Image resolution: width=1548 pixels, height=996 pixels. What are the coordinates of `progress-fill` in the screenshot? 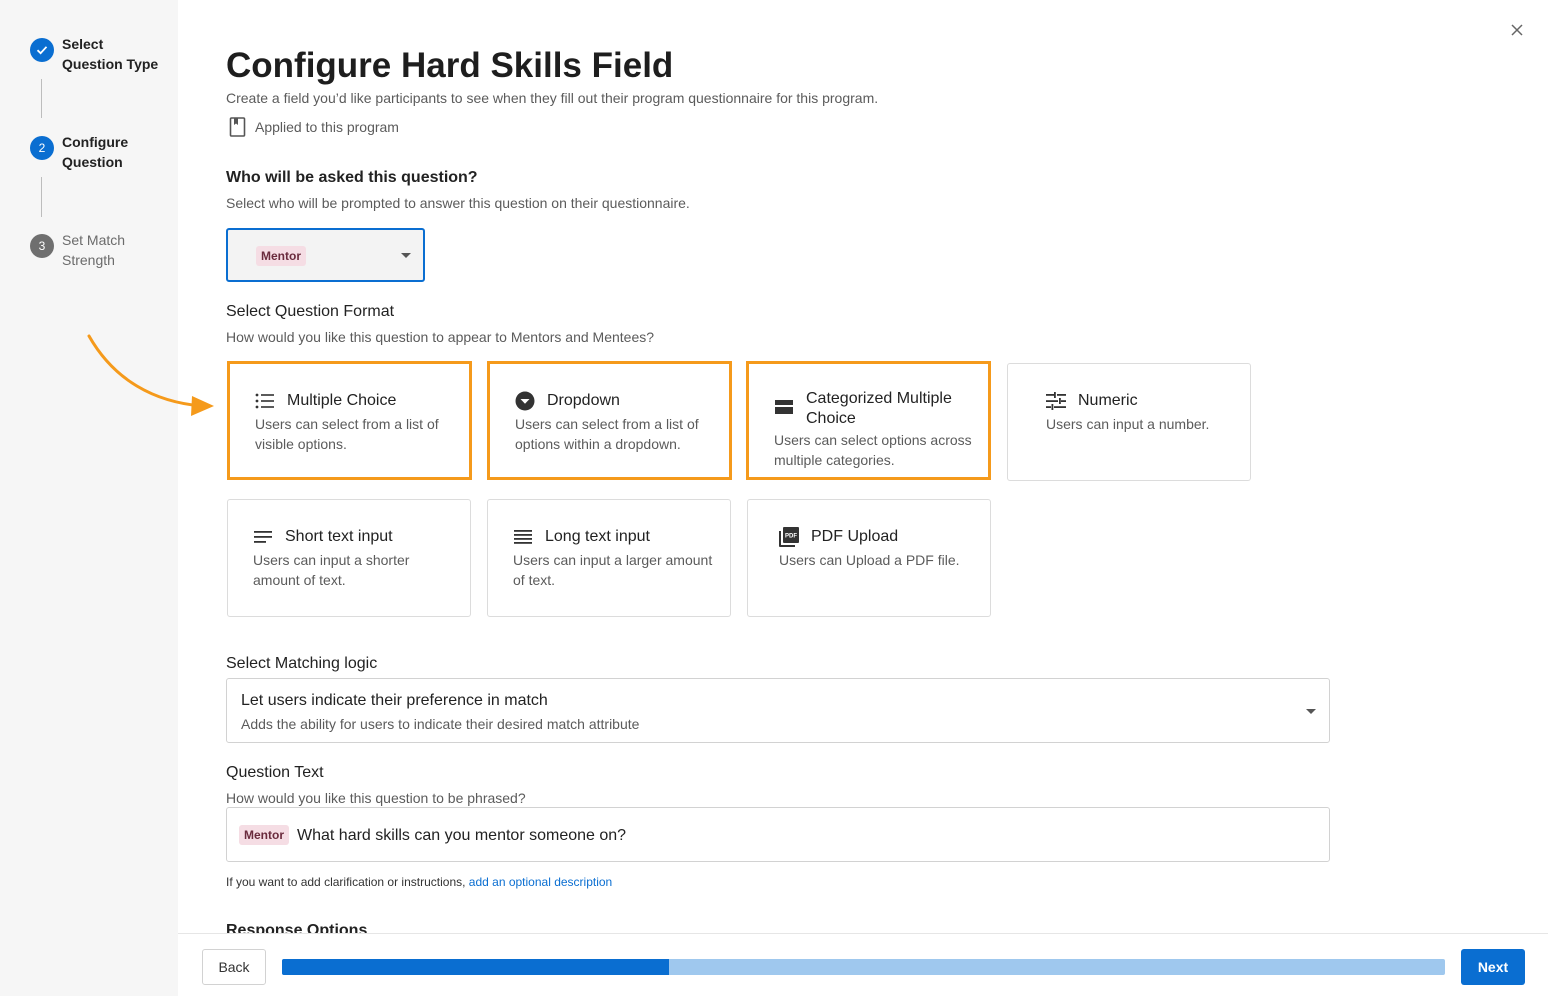 It's located at (476, 967).